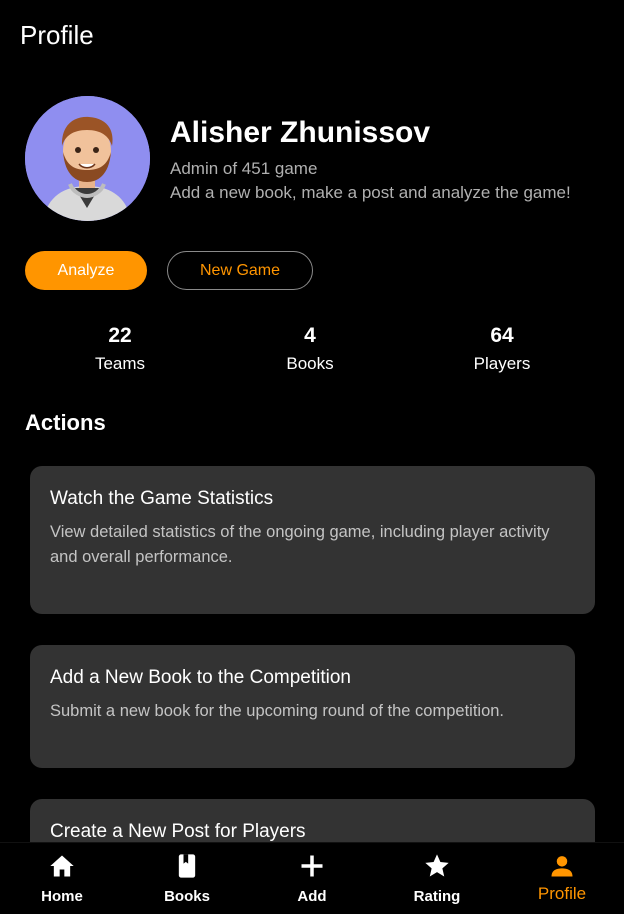  Describe the element at coordinates (201, 677) in the screenshot. I see `card-title: Add a New Book to the Competition` at that location.